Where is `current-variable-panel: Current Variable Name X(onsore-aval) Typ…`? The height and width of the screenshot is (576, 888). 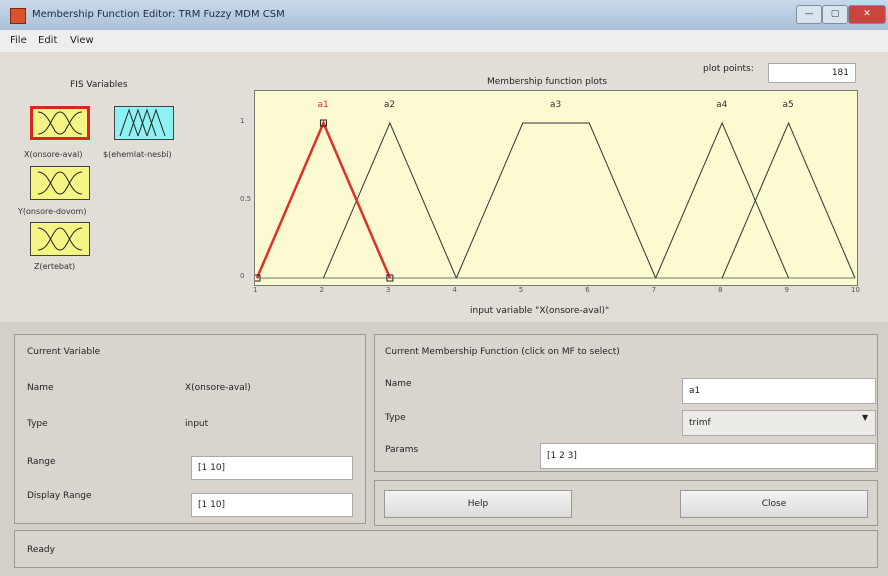 current-variable-panel: Current Variable Name X(onsore-aval) Typ… is located at coordinates (190, 429).